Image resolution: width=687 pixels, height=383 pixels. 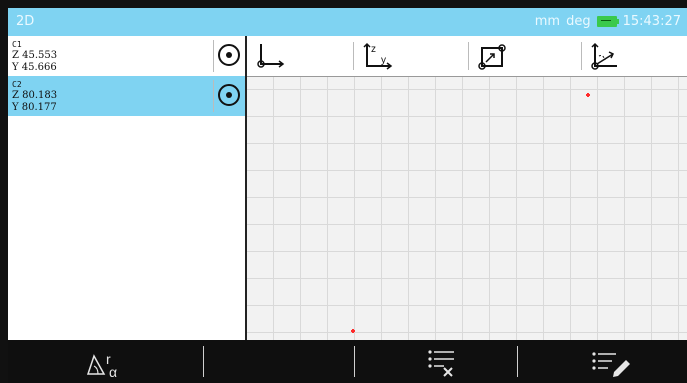 I want to click on item-y-value: Y 45.666, so click(x=34, y=67).